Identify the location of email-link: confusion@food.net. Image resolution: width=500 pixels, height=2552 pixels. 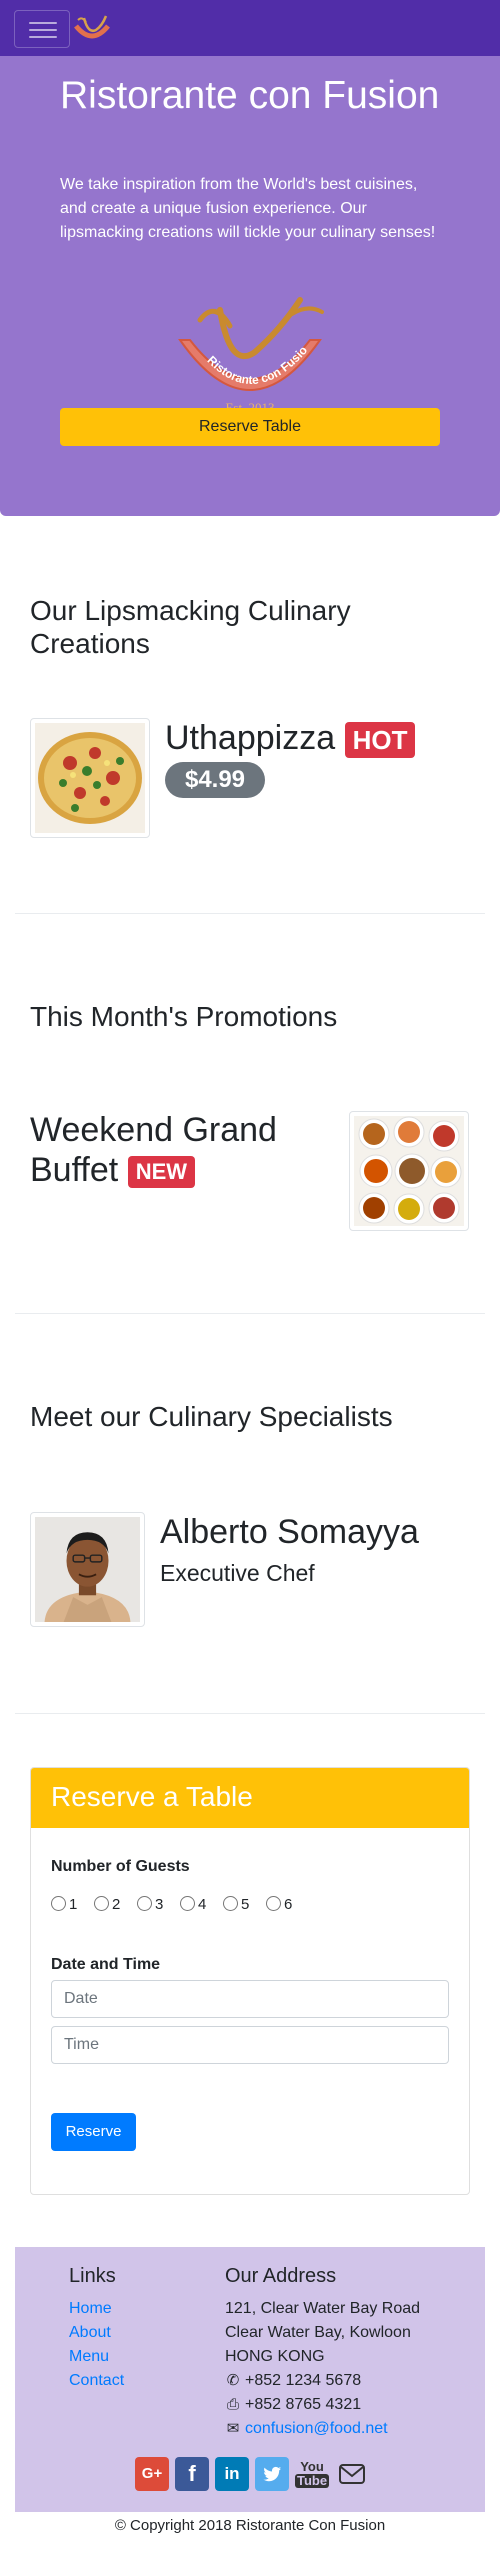
(316, 2428).